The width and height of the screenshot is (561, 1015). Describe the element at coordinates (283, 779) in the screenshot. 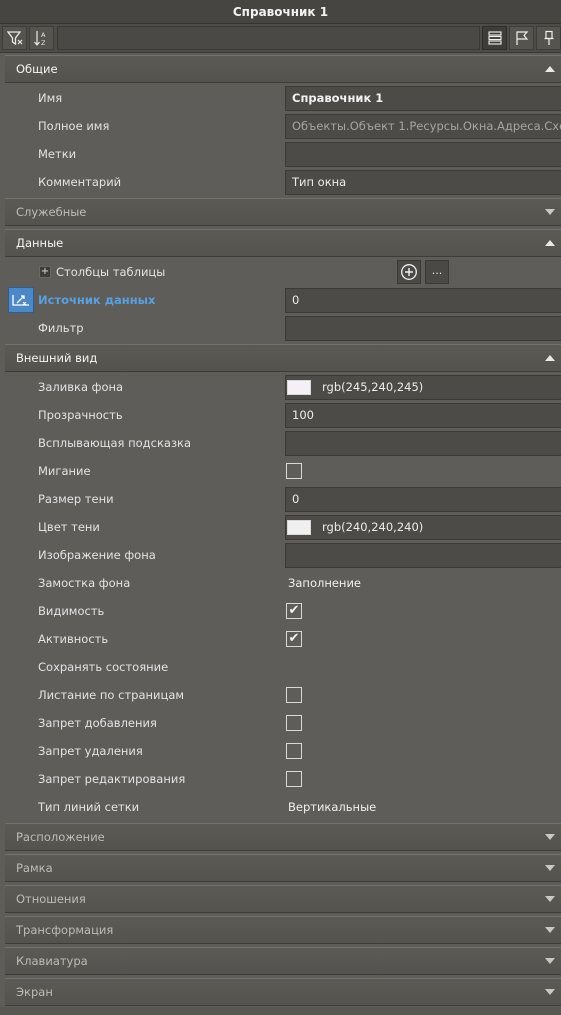

I see `prop-no-edit: Запрет редактирования` at that location.